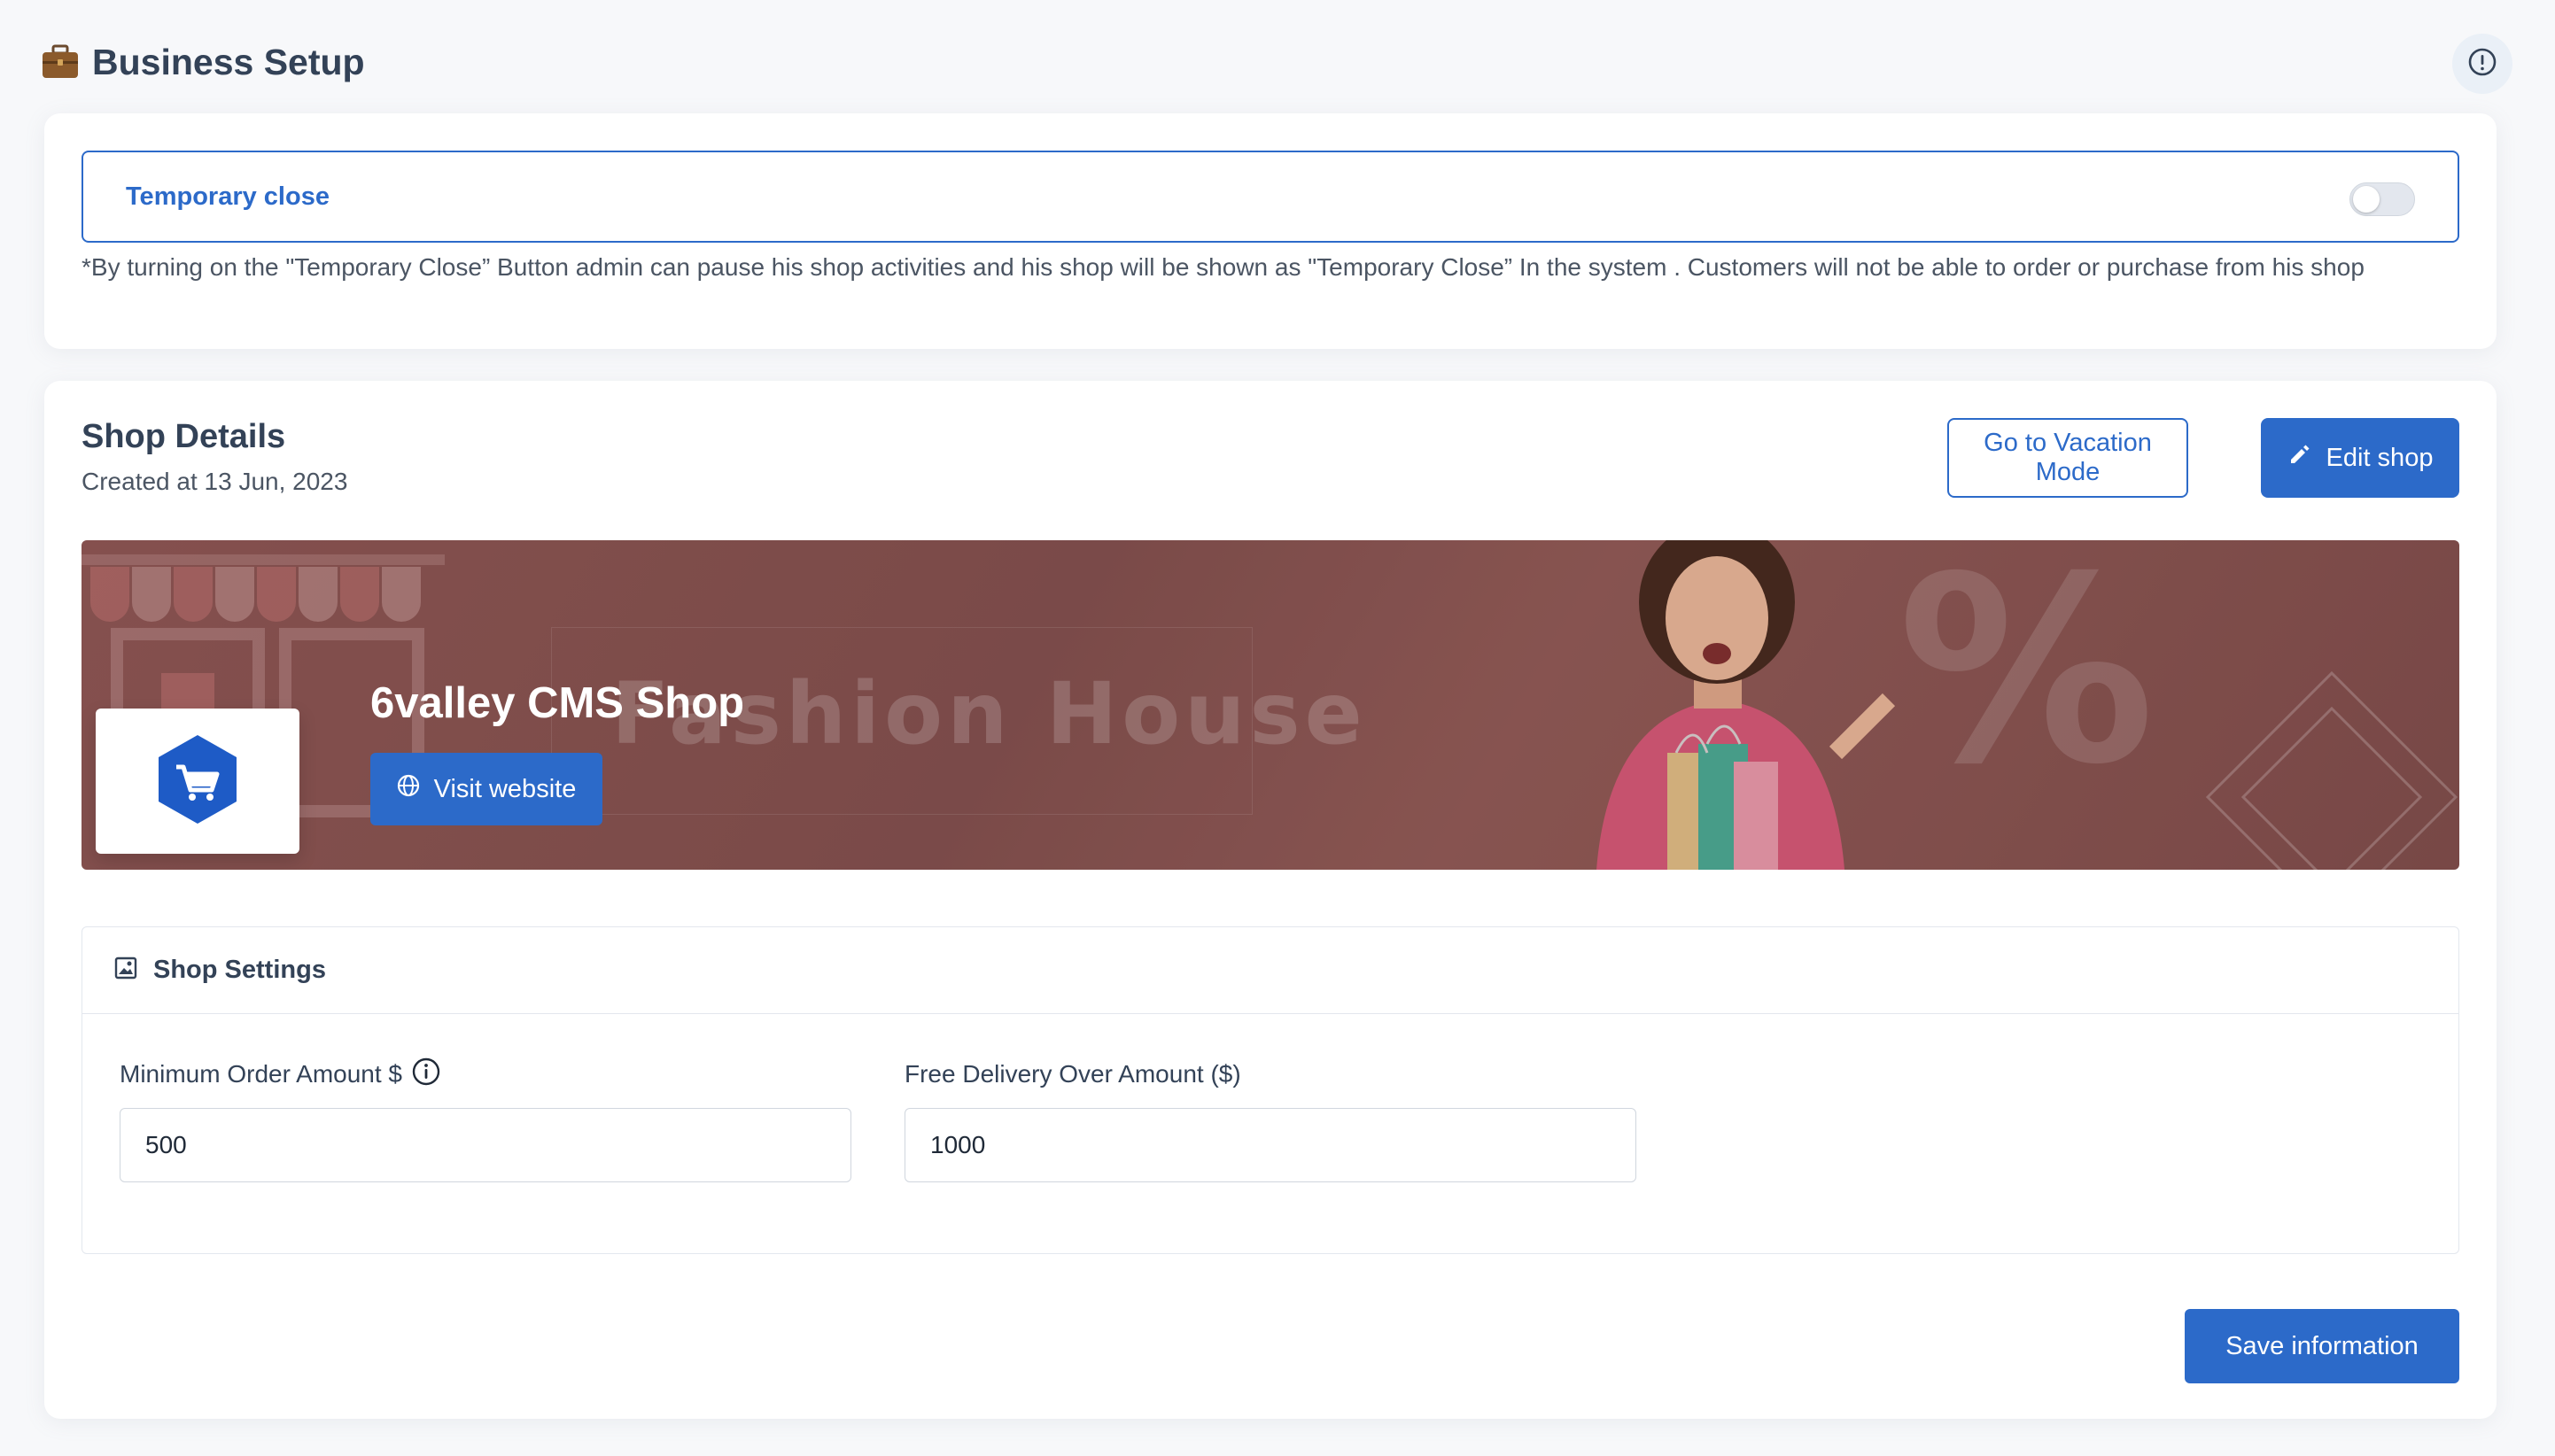 Image resolution: width=2555 pixels, height=1456 pixels. I want to click on shop-settings-header: Shop Settings, so click(1270, 970).